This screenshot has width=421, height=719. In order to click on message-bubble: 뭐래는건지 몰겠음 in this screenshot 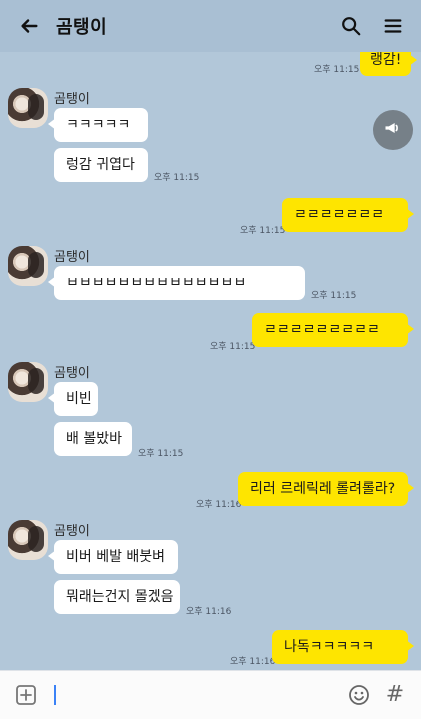, I will do `click(117, 597)`.